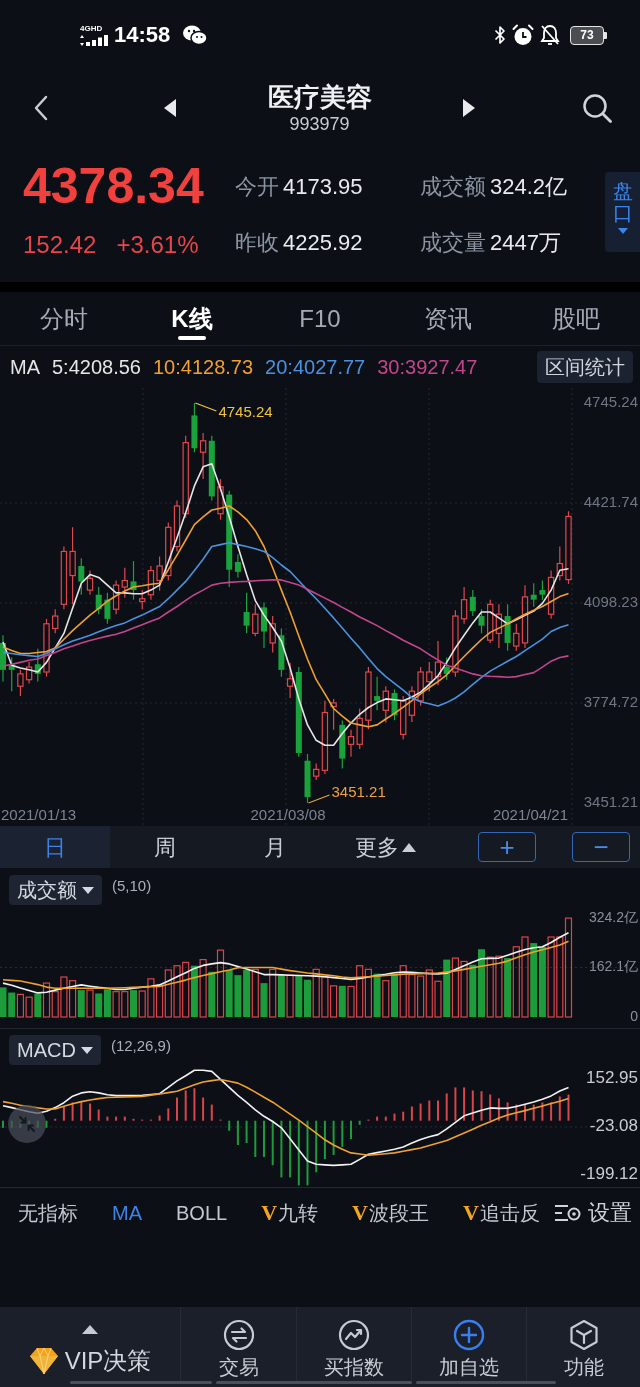 This screenshot has height=1387, width=640. I want to click on extreme-price-label: 3451.21, so click(358, 791).